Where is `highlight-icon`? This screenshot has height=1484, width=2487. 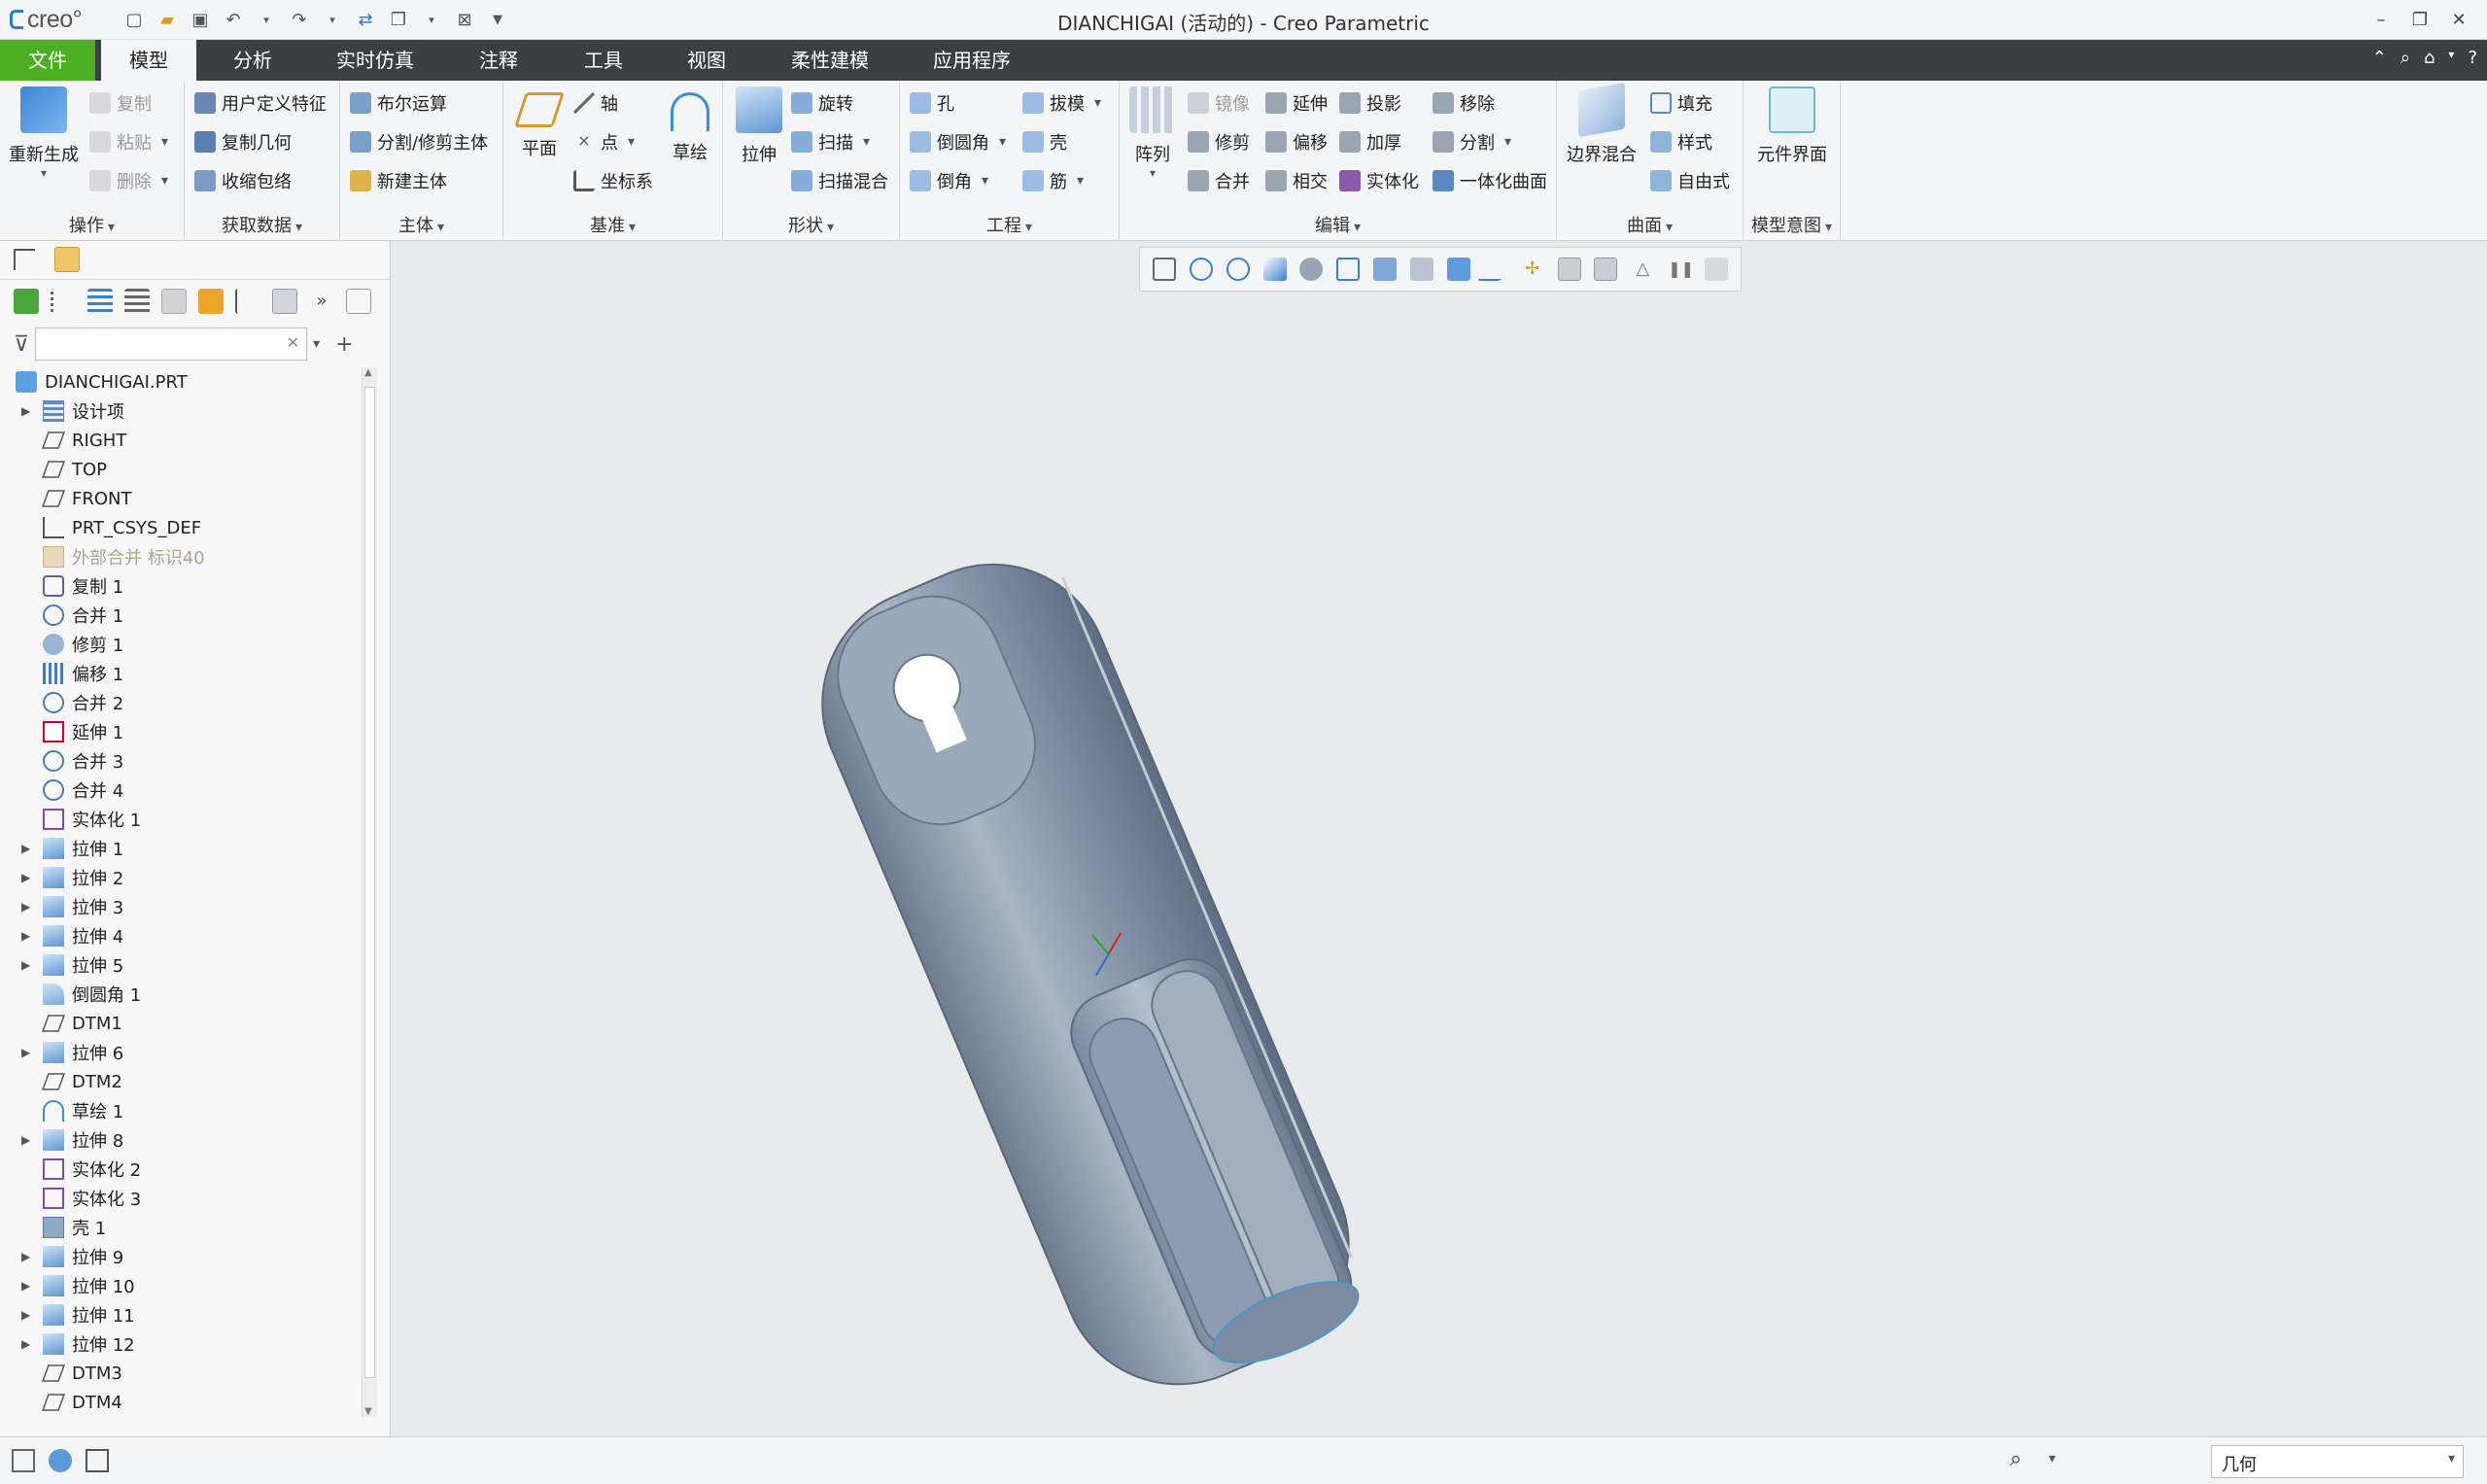
highlight-icon is located at coordinates (211, 301).